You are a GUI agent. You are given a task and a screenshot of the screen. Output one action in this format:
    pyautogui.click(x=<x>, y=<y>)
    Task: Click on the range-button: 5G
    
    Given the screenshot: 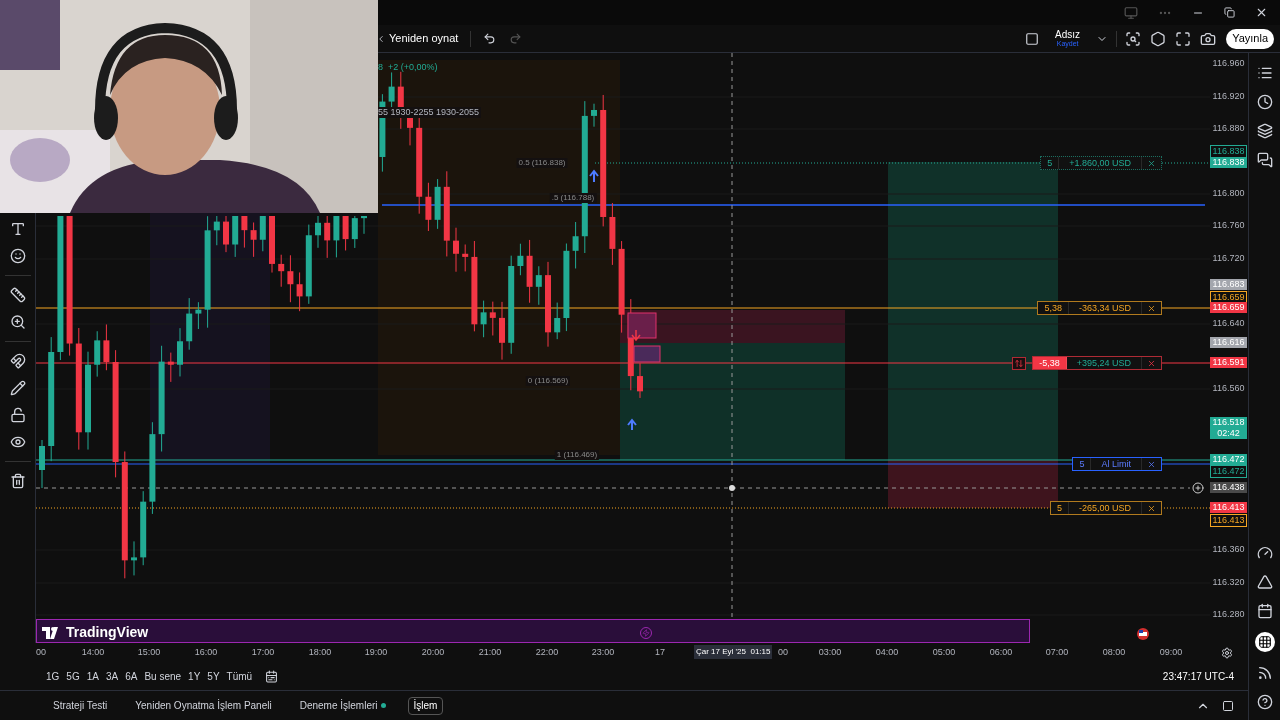 What is the action you would take?
    pyautogui.click(x=73, y=676)
    